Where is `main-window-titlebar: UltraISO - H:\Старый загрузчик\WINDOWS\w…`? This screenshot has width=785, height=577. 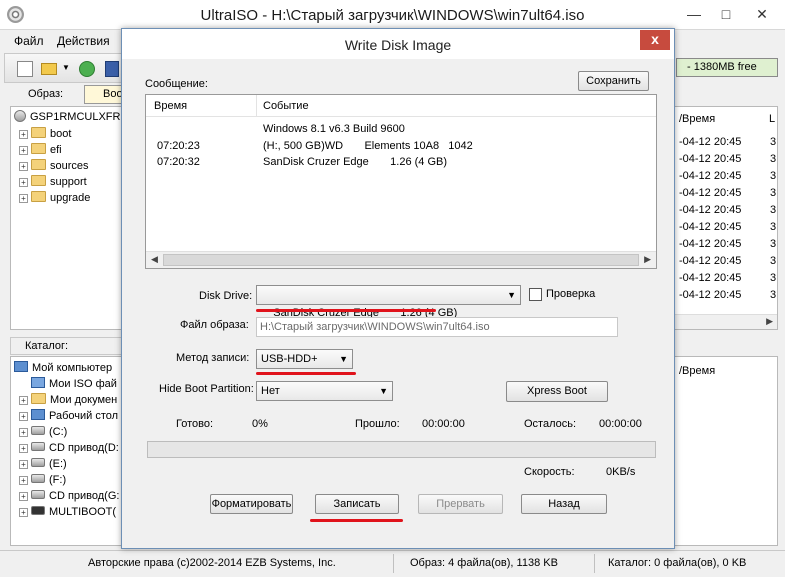
main-window-titlebar: UltraISO - H:\Старый загрузчик\WINDOWS\w… is located at coordinates (392, 15).